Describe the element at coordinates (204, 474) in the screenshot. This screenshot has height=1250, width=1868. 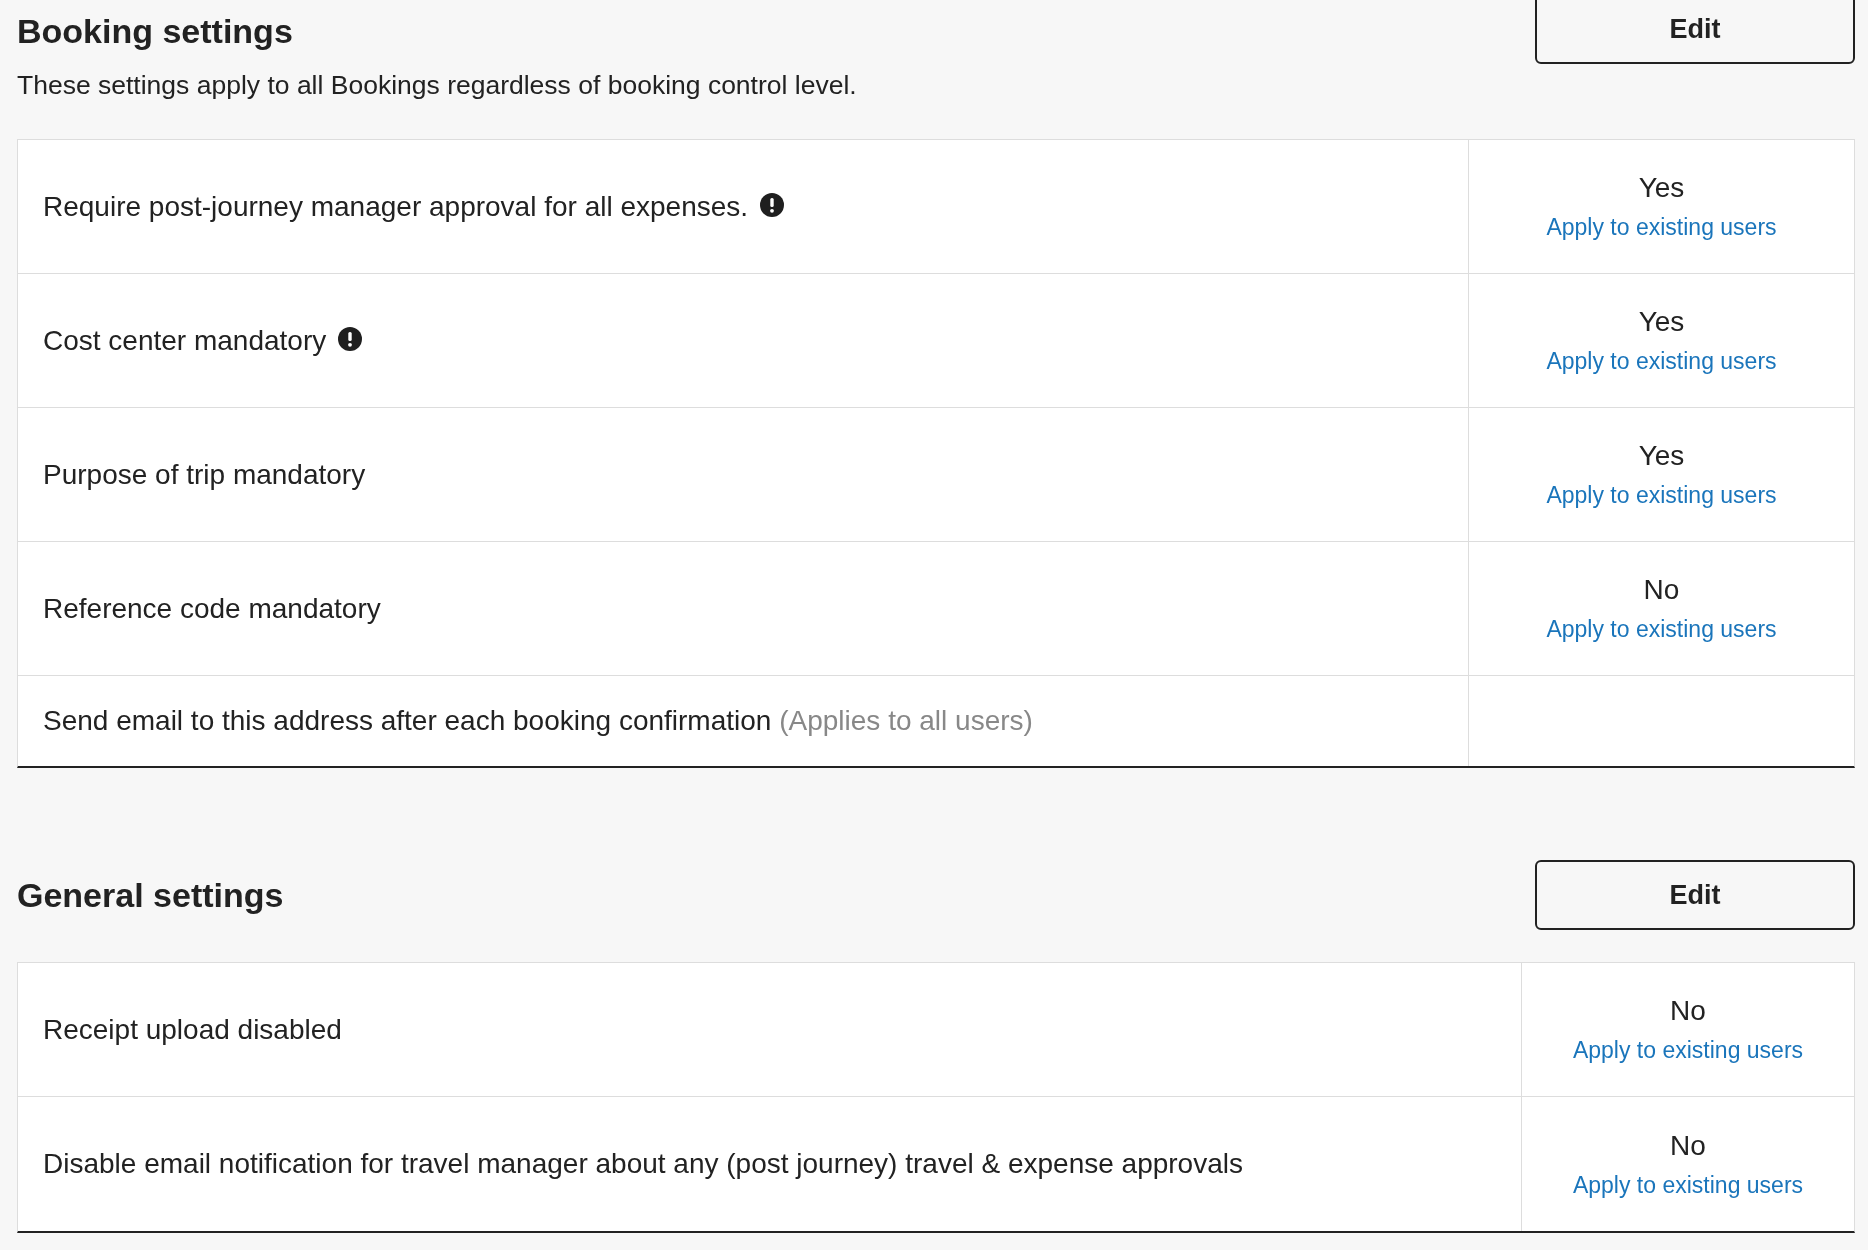
I see `setting-label: Purpose of trip mandatory` at that location.